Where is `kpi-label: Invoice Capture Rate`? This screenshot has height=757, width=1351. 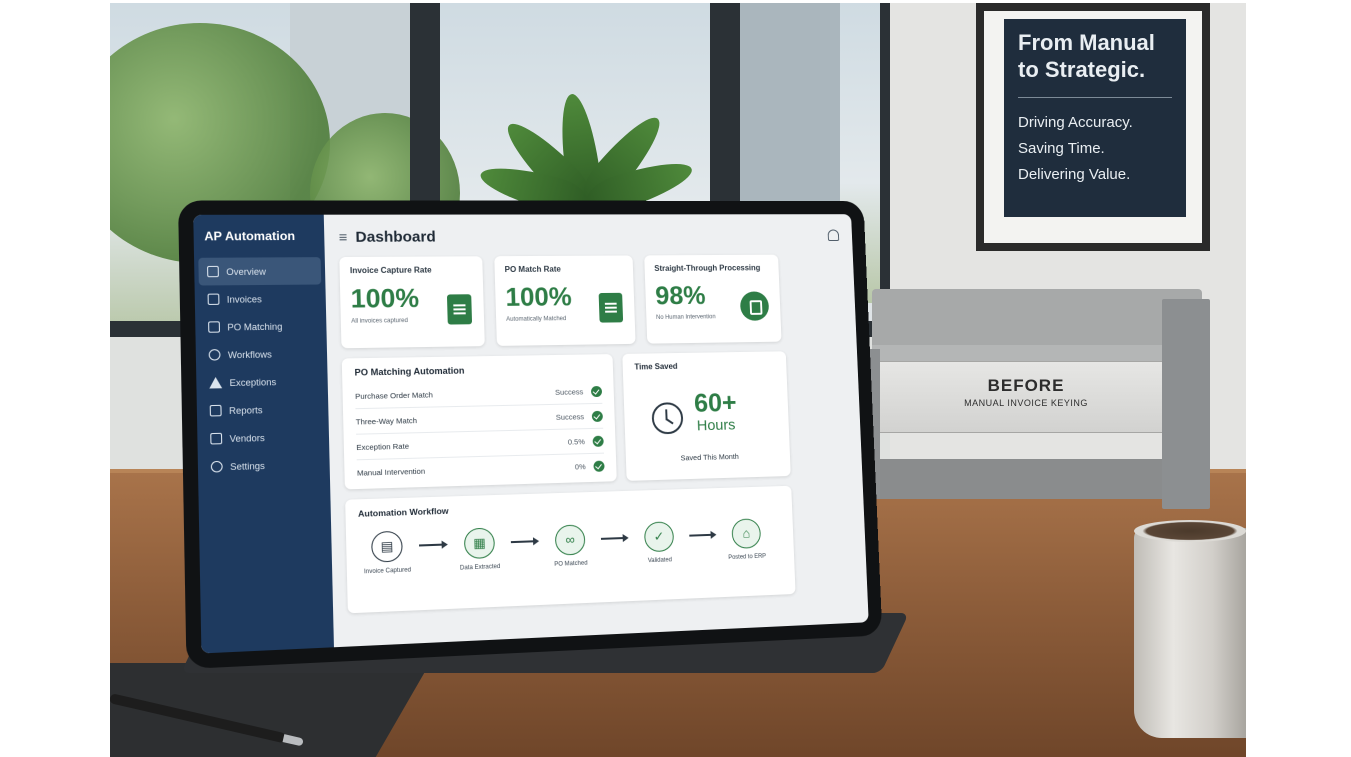 kpi-label: Invoice Capture Rate is located at coordinates (411, 270).